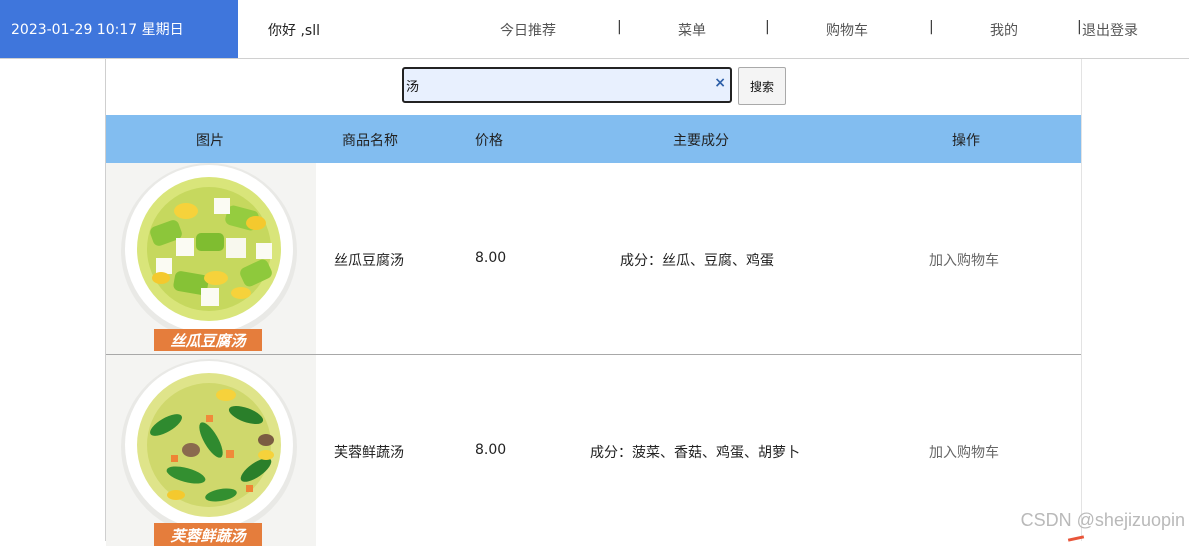  Describe the element at coordinates (1102, 520) in the screenshot. I see `watermark-text: CSDN @shejizuopin` at that location.